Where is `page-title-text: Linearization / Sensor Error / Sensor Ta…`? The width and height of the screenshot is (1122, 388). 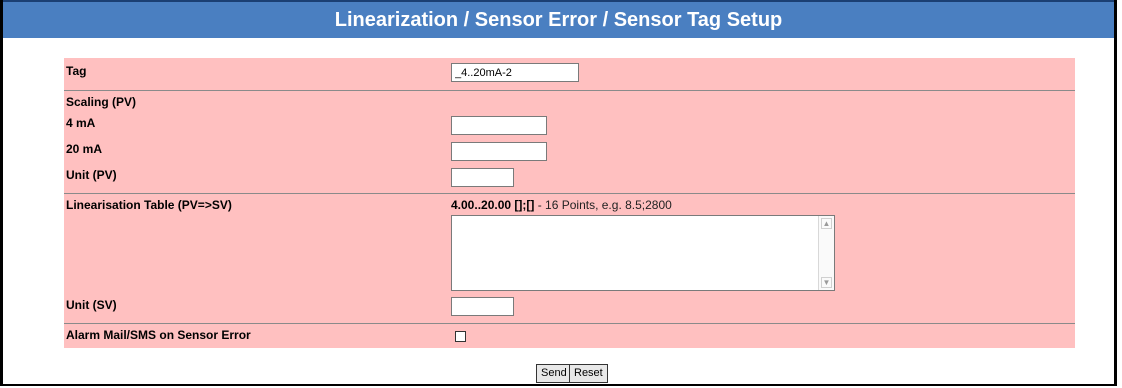 page-title-text: Linearization / Sensor Error / Sensor Ta… is located at coordinates (558, 19).